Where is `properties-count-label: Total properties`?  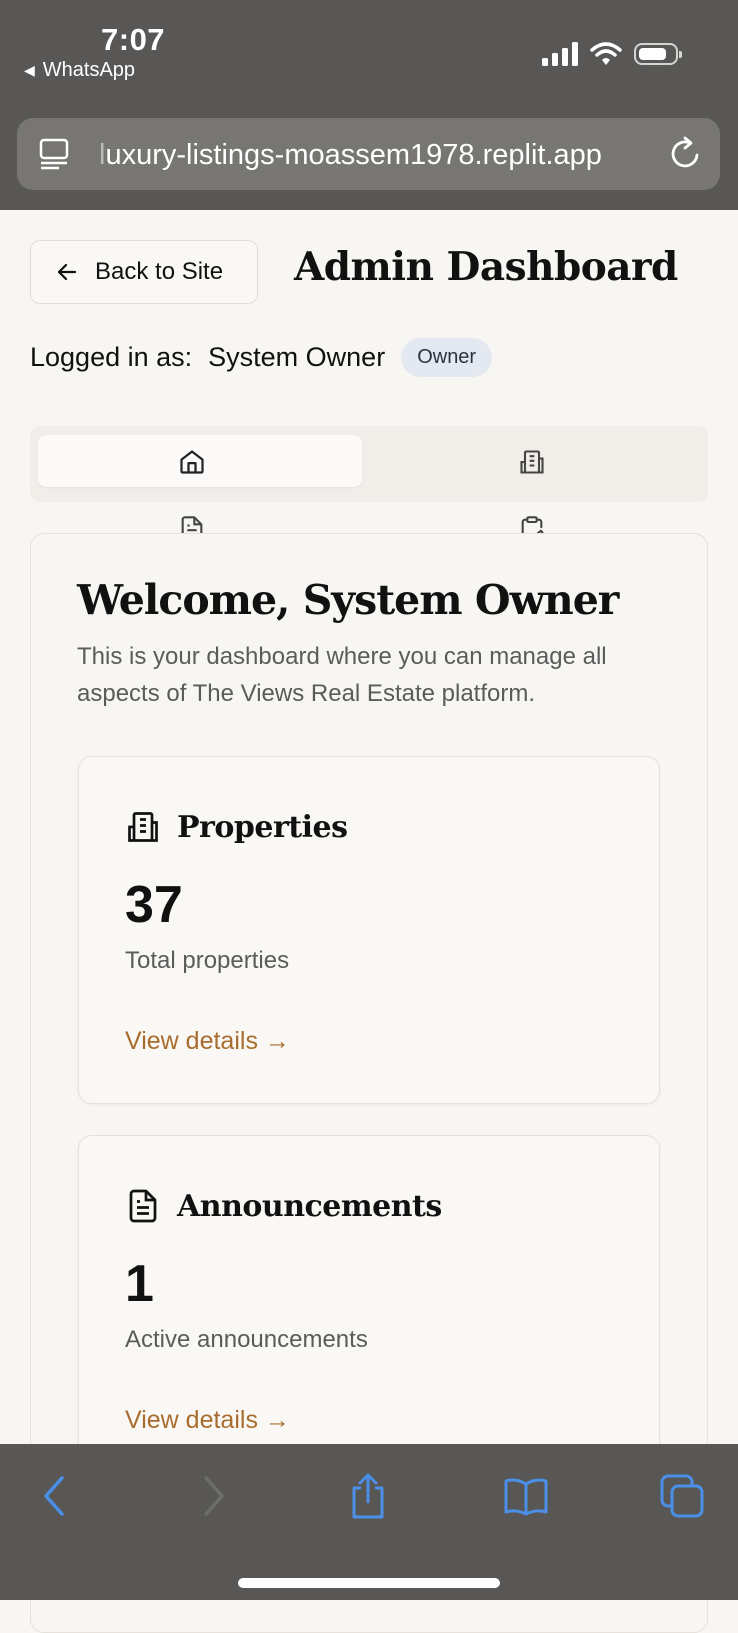
properties-count-label: Total properties is located at coordinates (207, 960).